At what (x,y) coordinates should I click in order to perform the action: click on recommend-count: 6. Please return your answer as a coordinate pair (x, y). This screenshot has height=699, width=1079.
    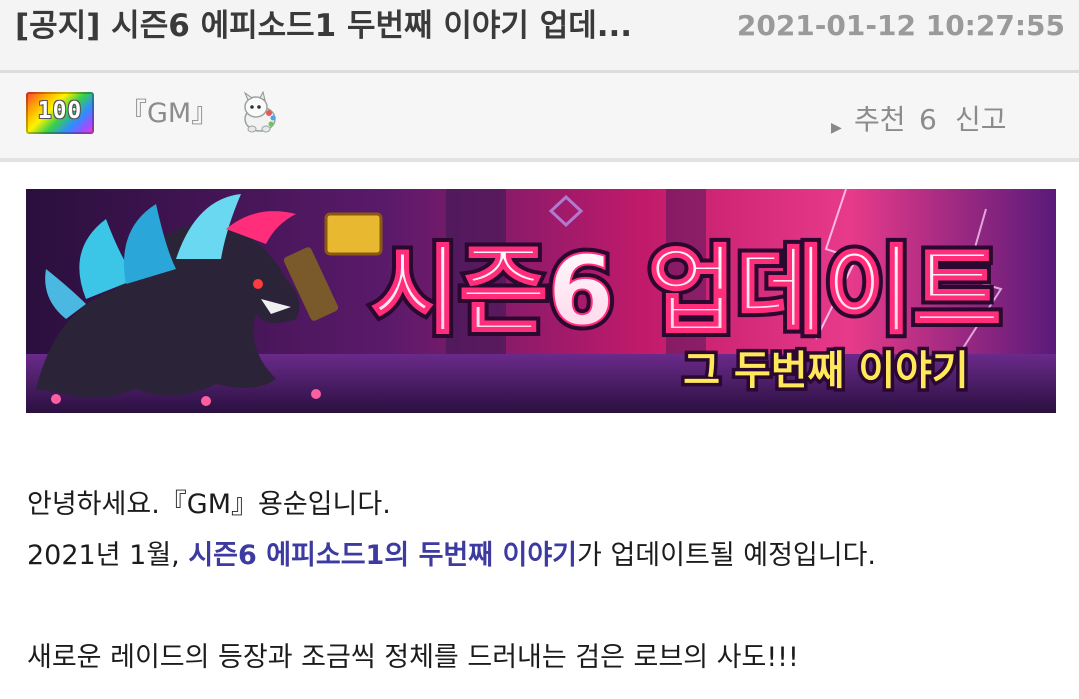
    Looking at the image, I should click on (928, 119).